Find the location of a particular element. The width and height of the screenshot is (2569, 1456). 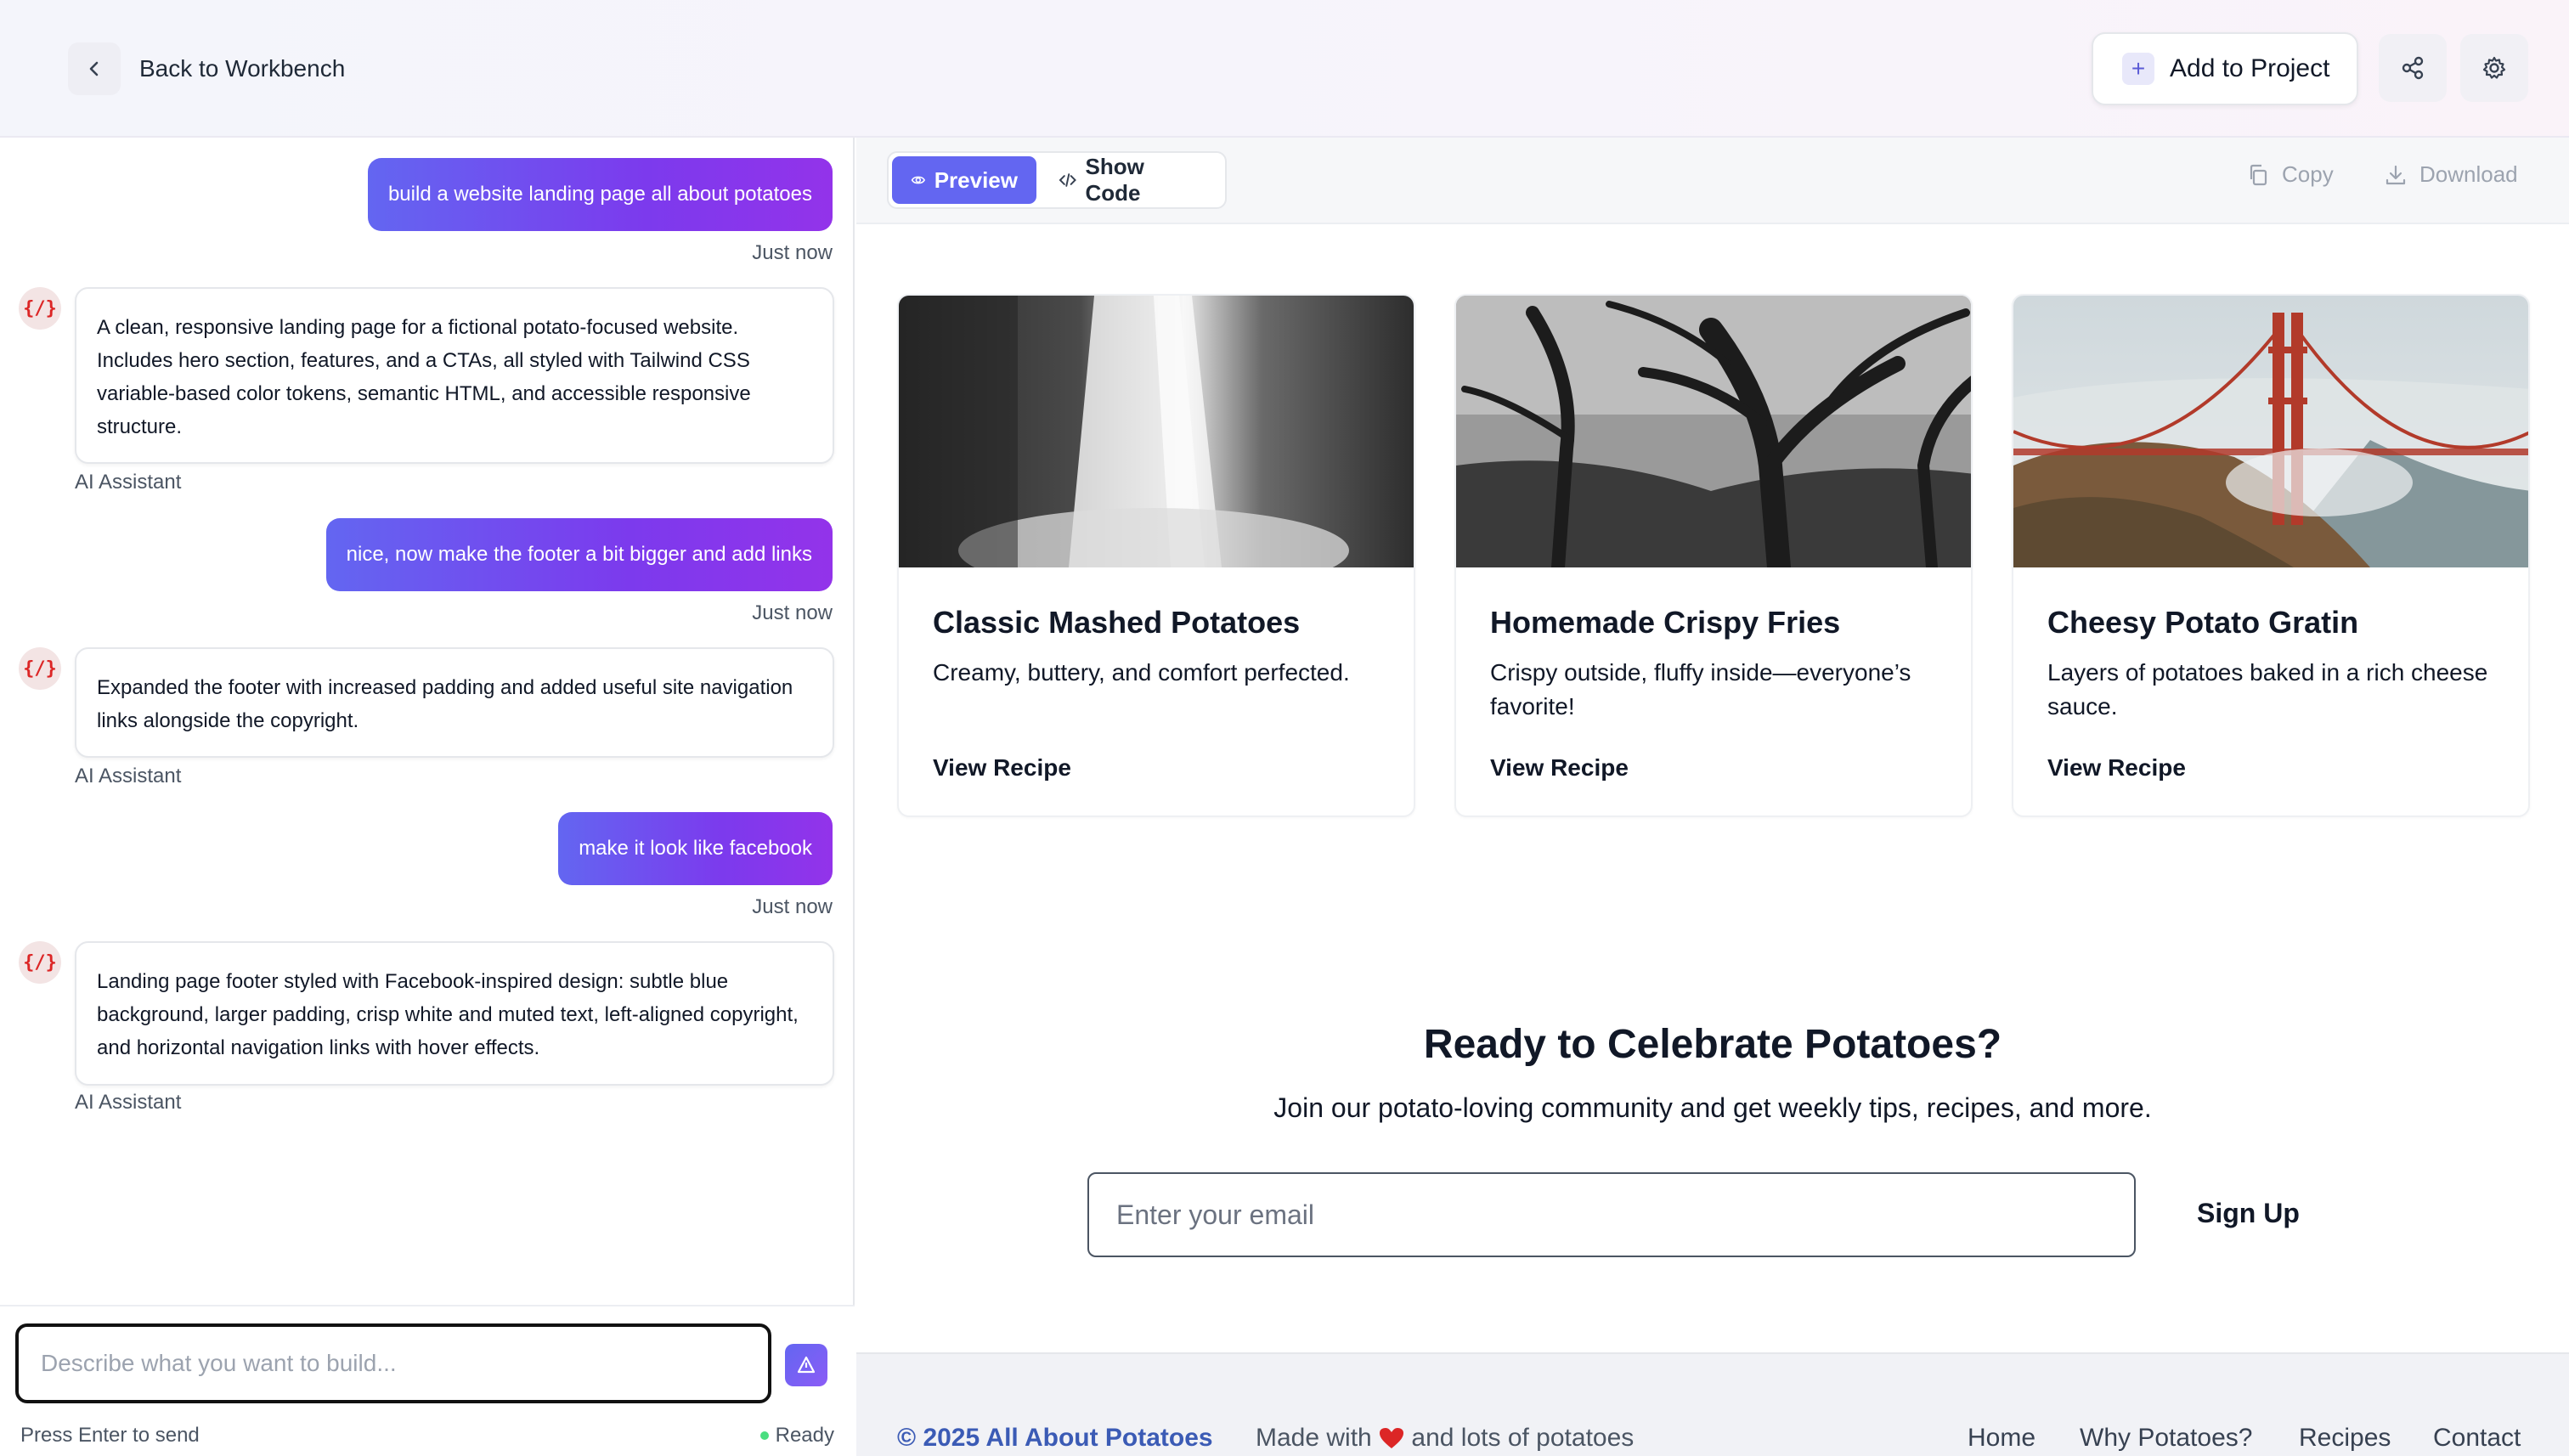

footer-made-prefix: Made with is located at coordinates (1314, 1438).